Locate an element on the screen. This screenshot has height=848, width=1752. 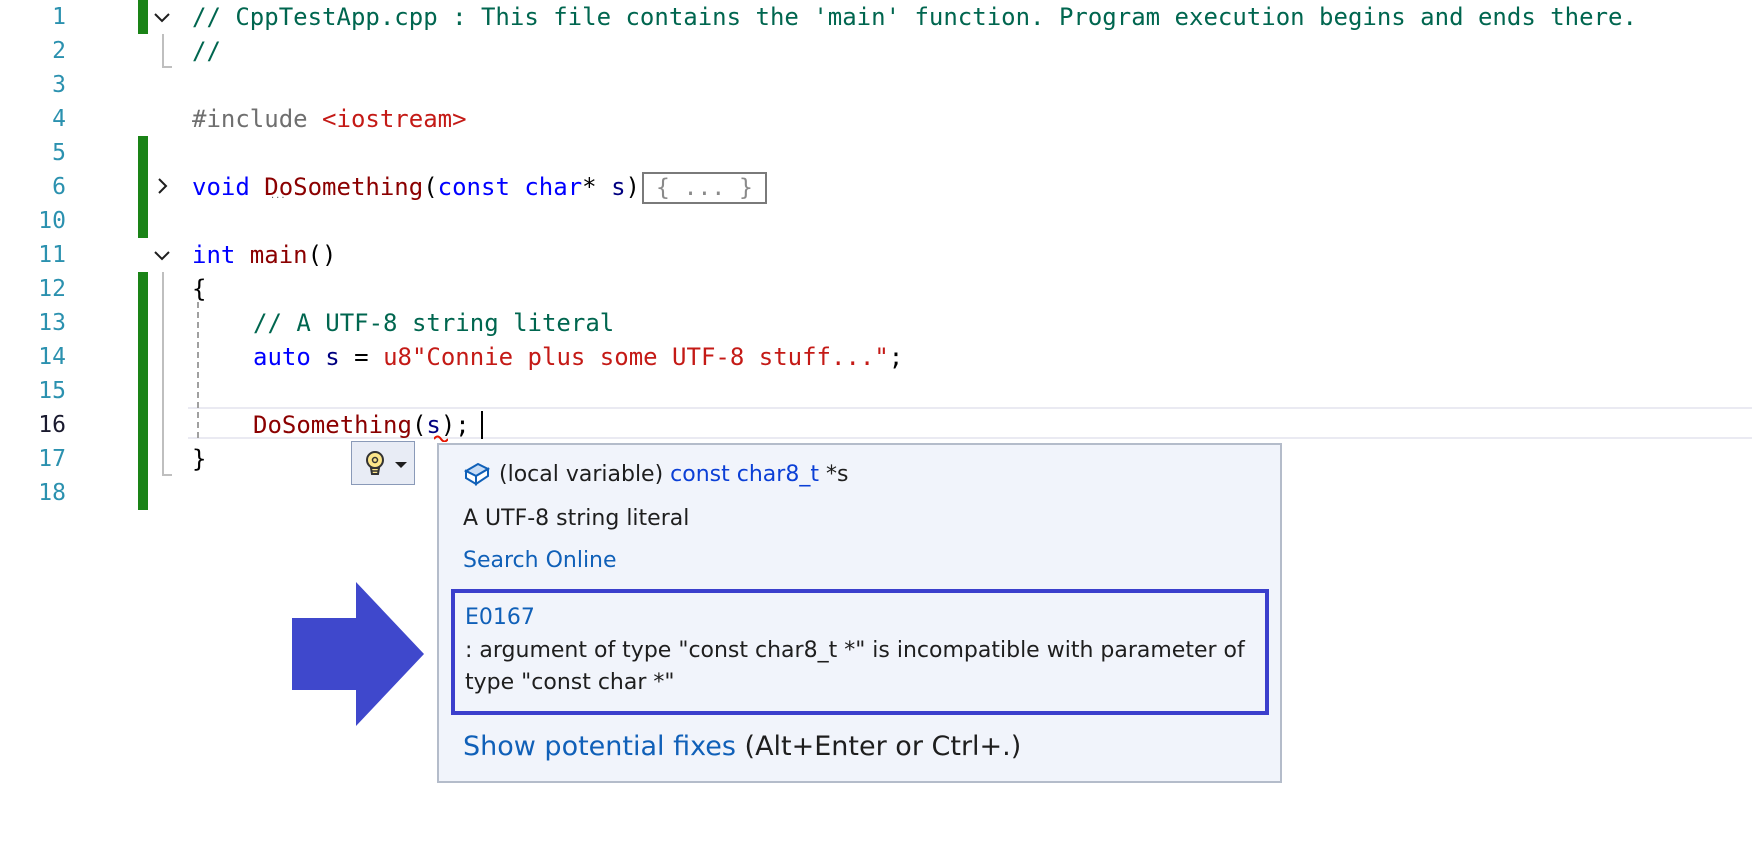
code-token: ) is located at coordinates (632, 187).